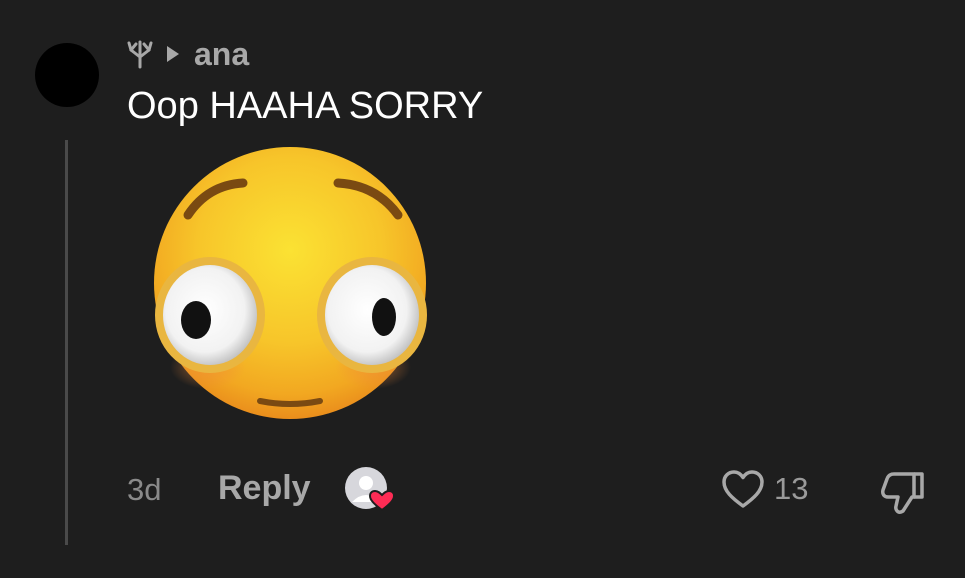 The height and width of the screenshot is (578, 965). Describe the element at coordinates (903, 491) in the screenshot. I see `thumbs-down-icon` at that location.